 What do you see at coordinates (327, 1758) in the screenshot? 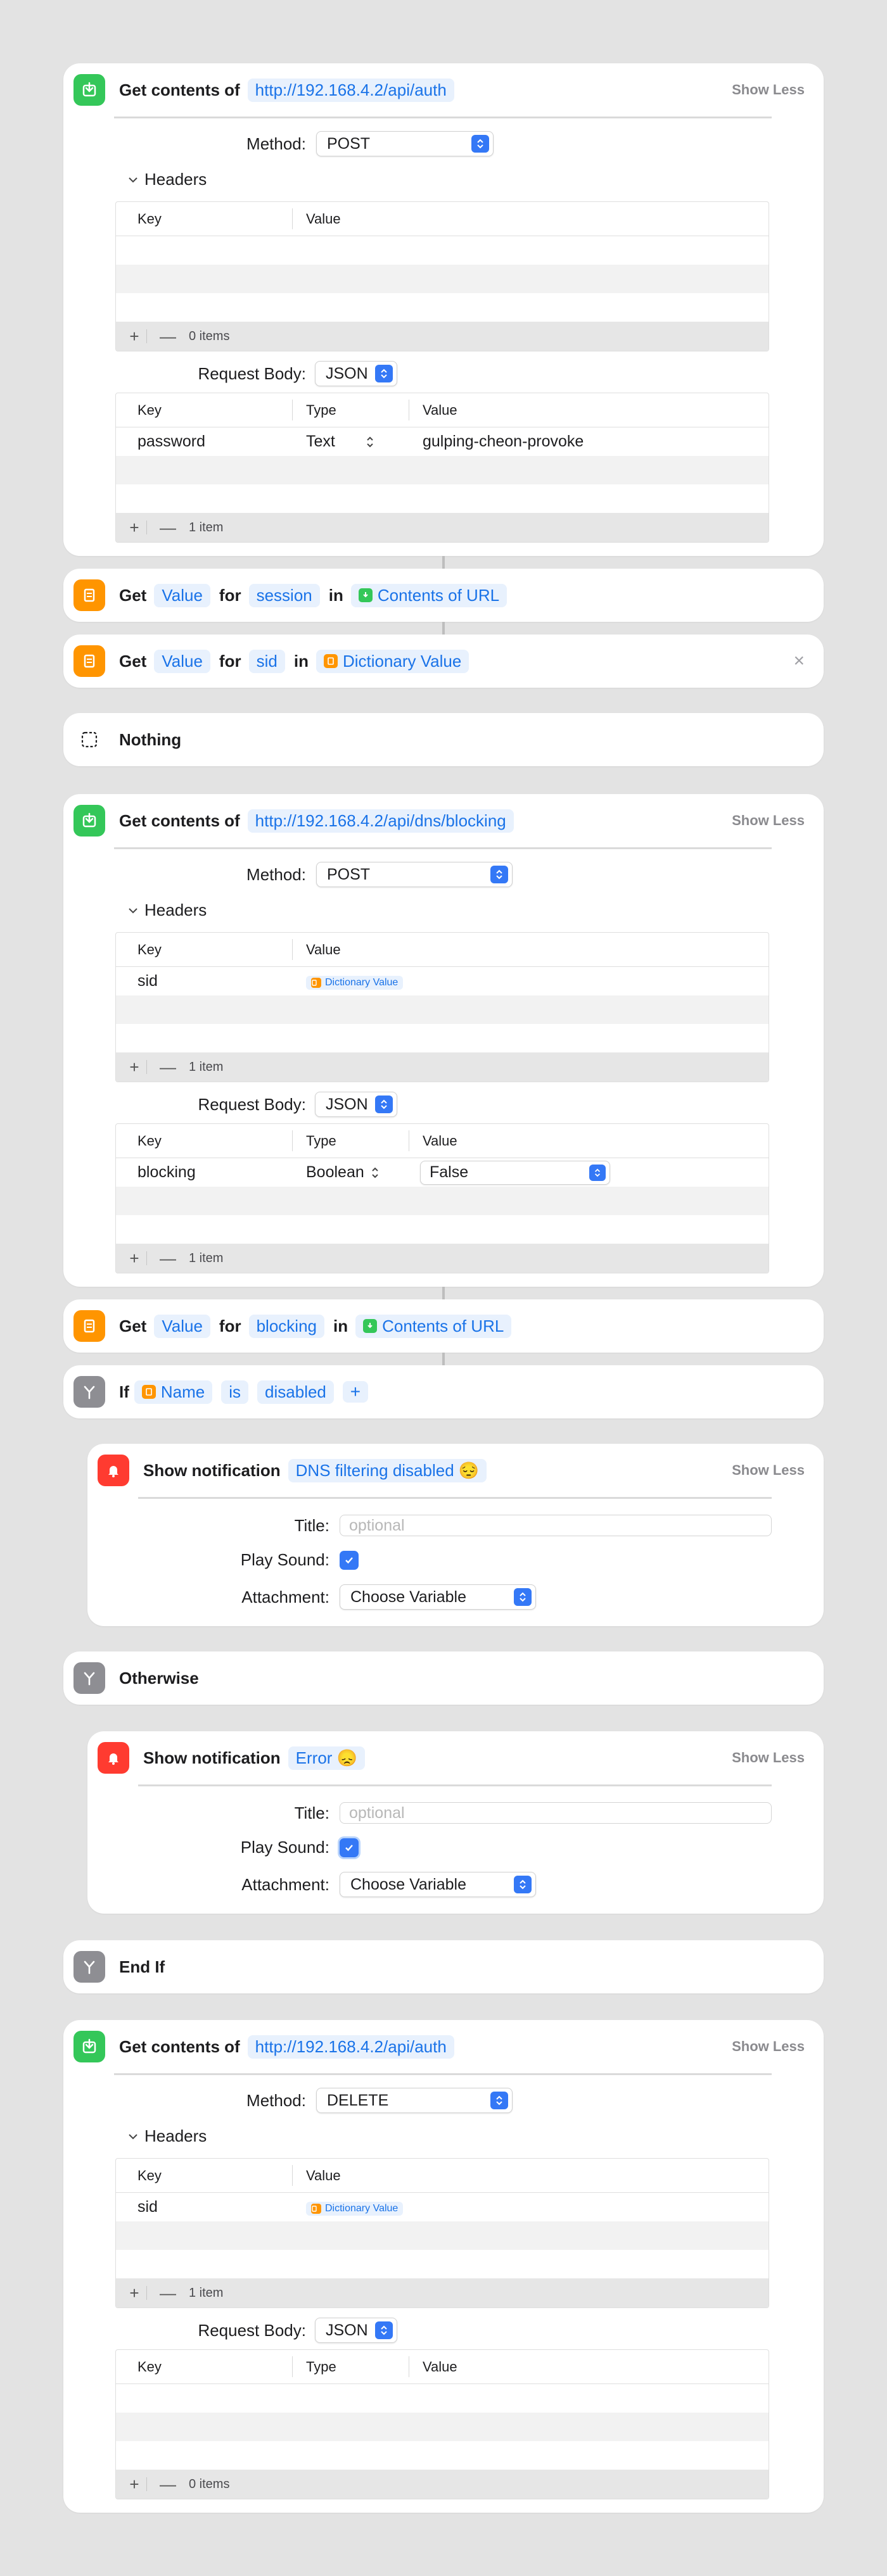
I see `message-token: Error 😞` at bounding box center [327, 1758].